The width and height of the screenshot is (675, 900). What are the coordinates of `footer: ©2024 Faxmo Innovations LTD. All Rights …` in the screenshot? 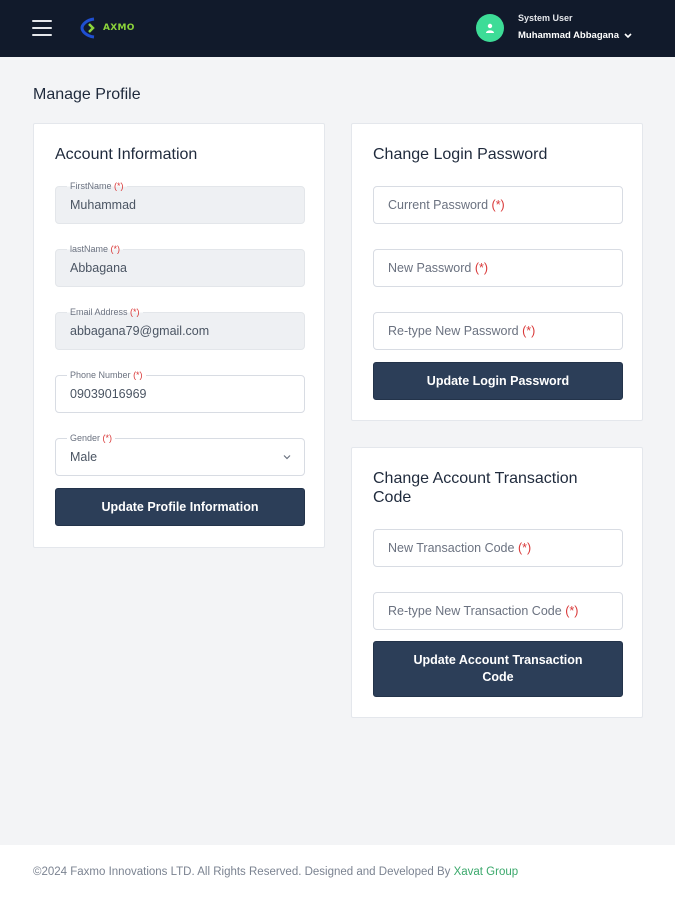 It's located at (337, 872).